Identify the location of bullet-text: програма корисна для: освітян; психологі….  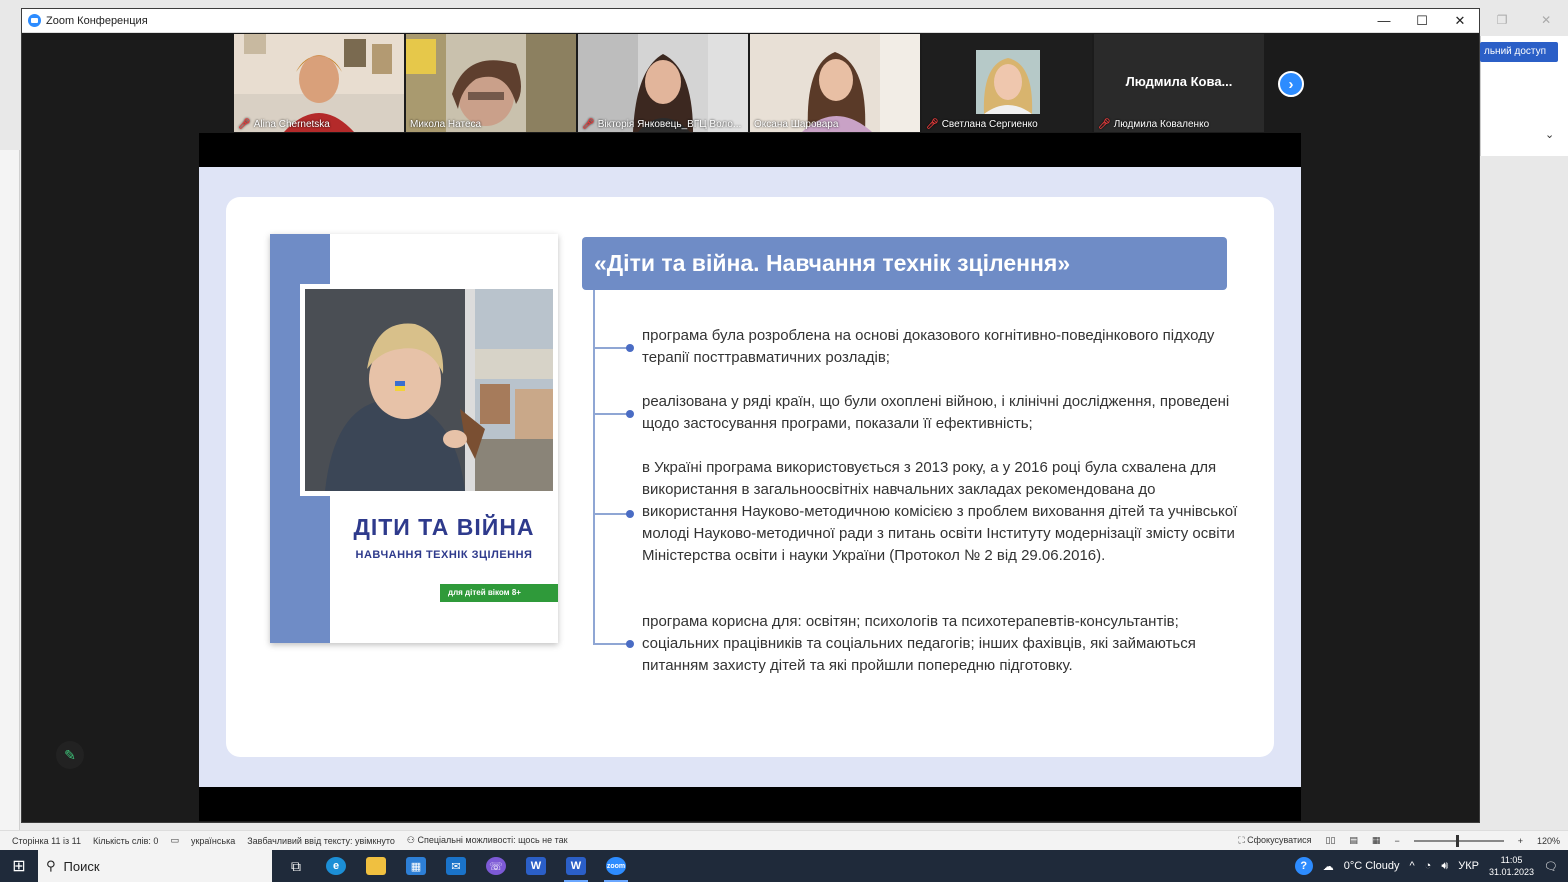
(919, 643).